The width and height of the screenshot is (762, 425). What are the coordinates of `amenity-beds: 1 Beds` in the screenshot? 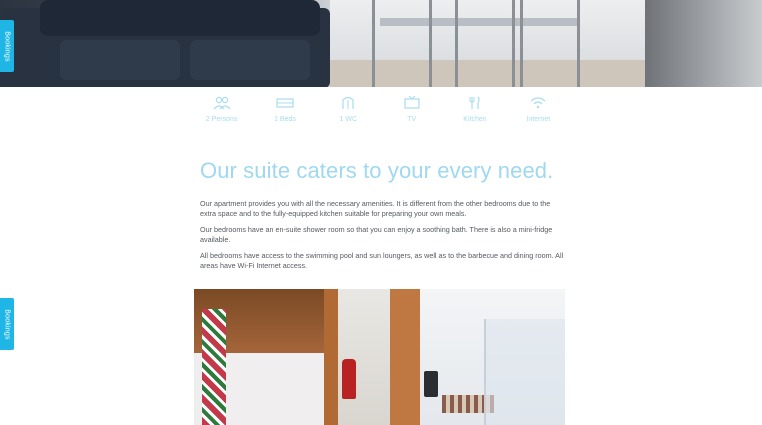 It's located at (284, 111).